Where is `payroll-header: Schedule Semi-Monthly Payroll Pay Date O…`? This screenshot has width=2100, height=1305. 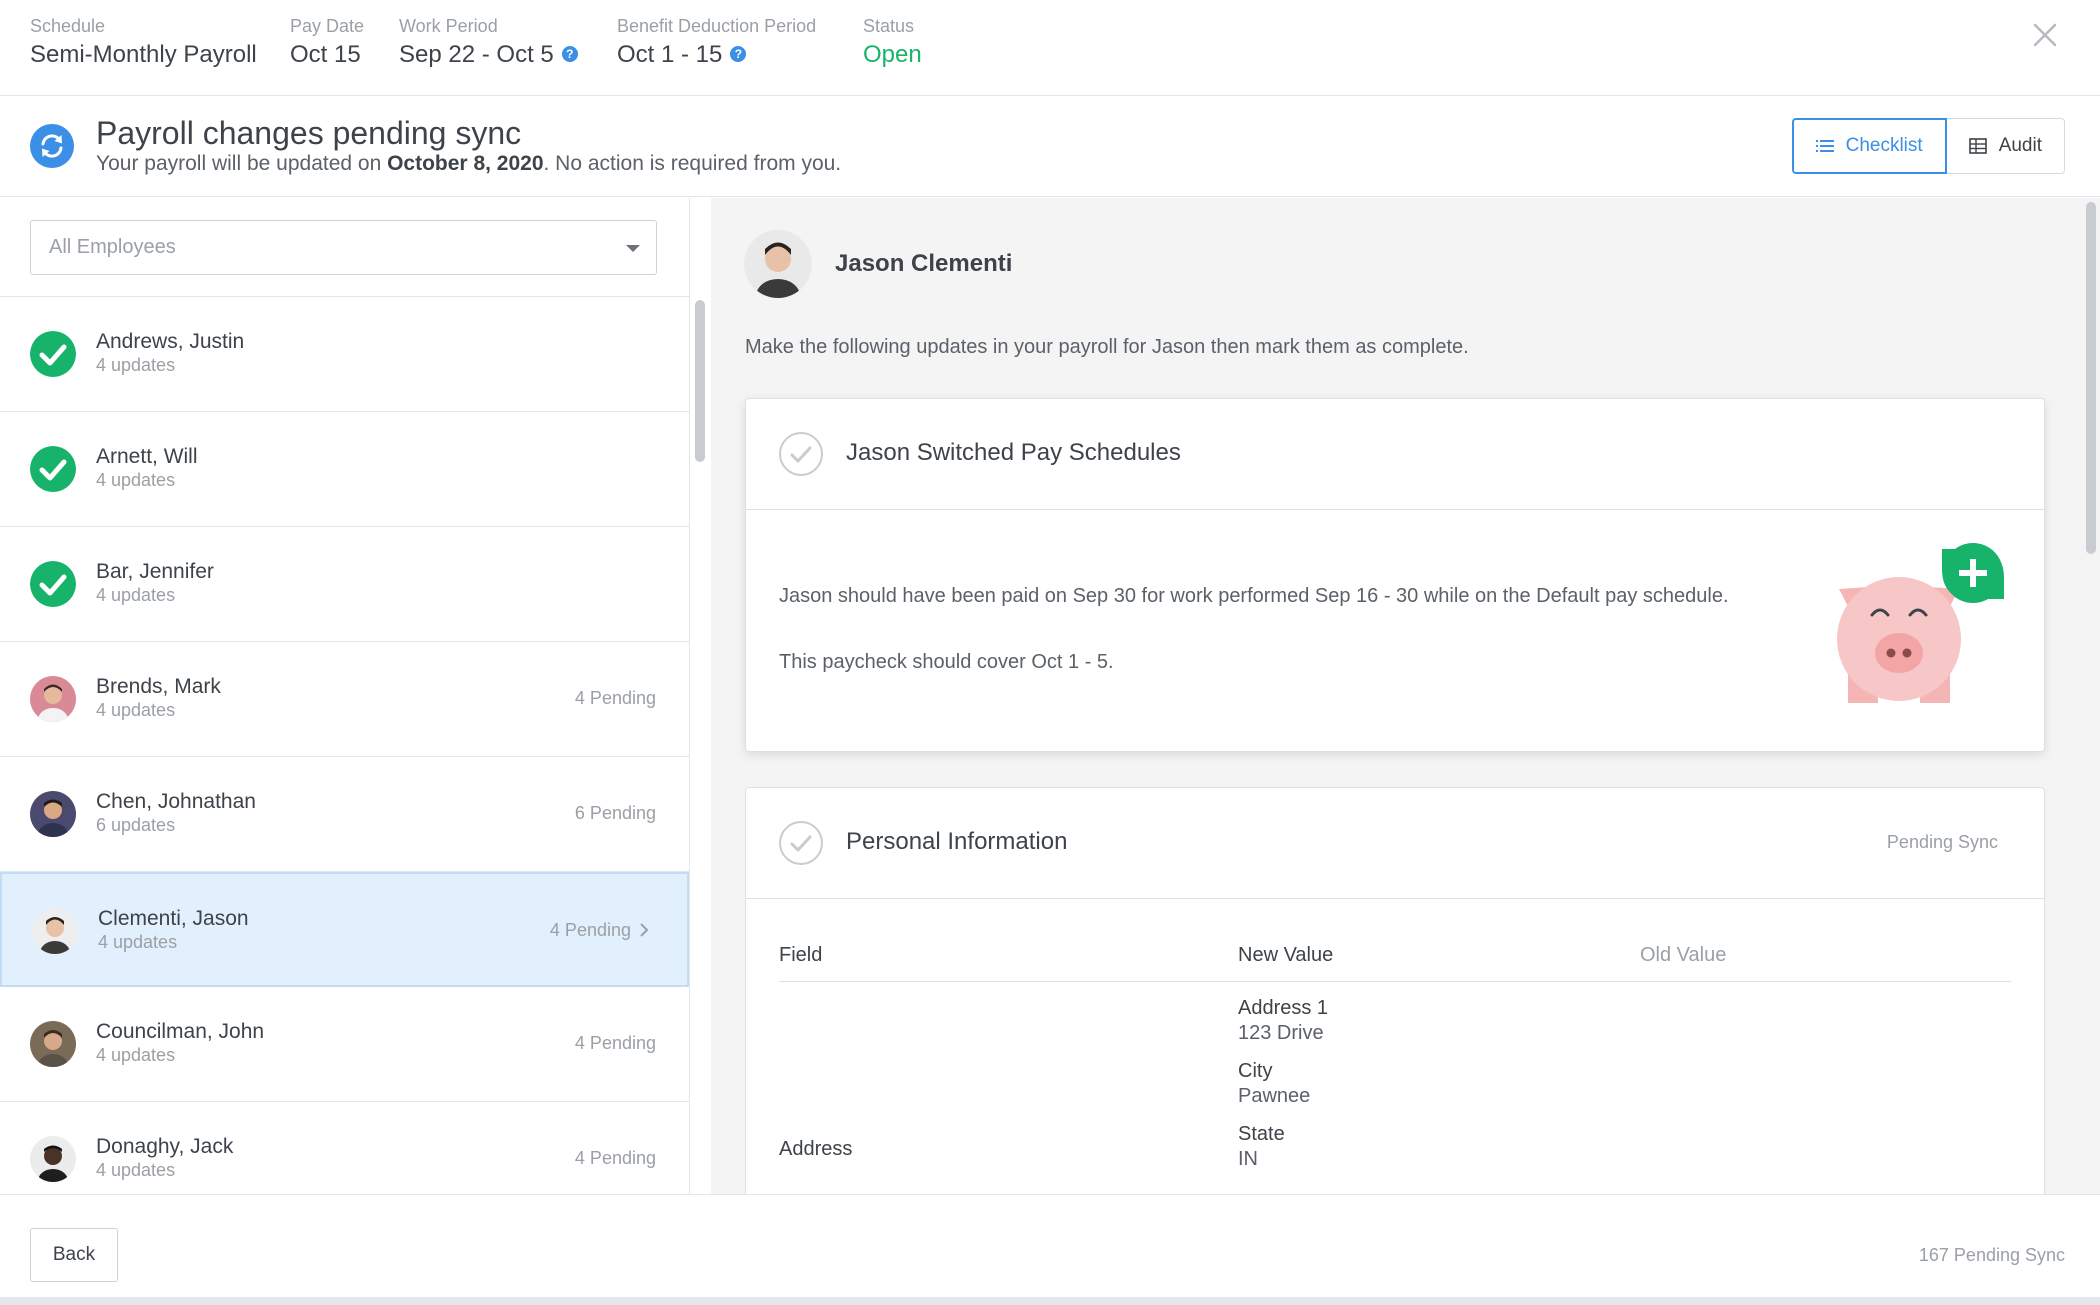
payroll-header: Schedule Semi-Monthly Payroll Pay Date O… is located at coordinates (1050, 48).